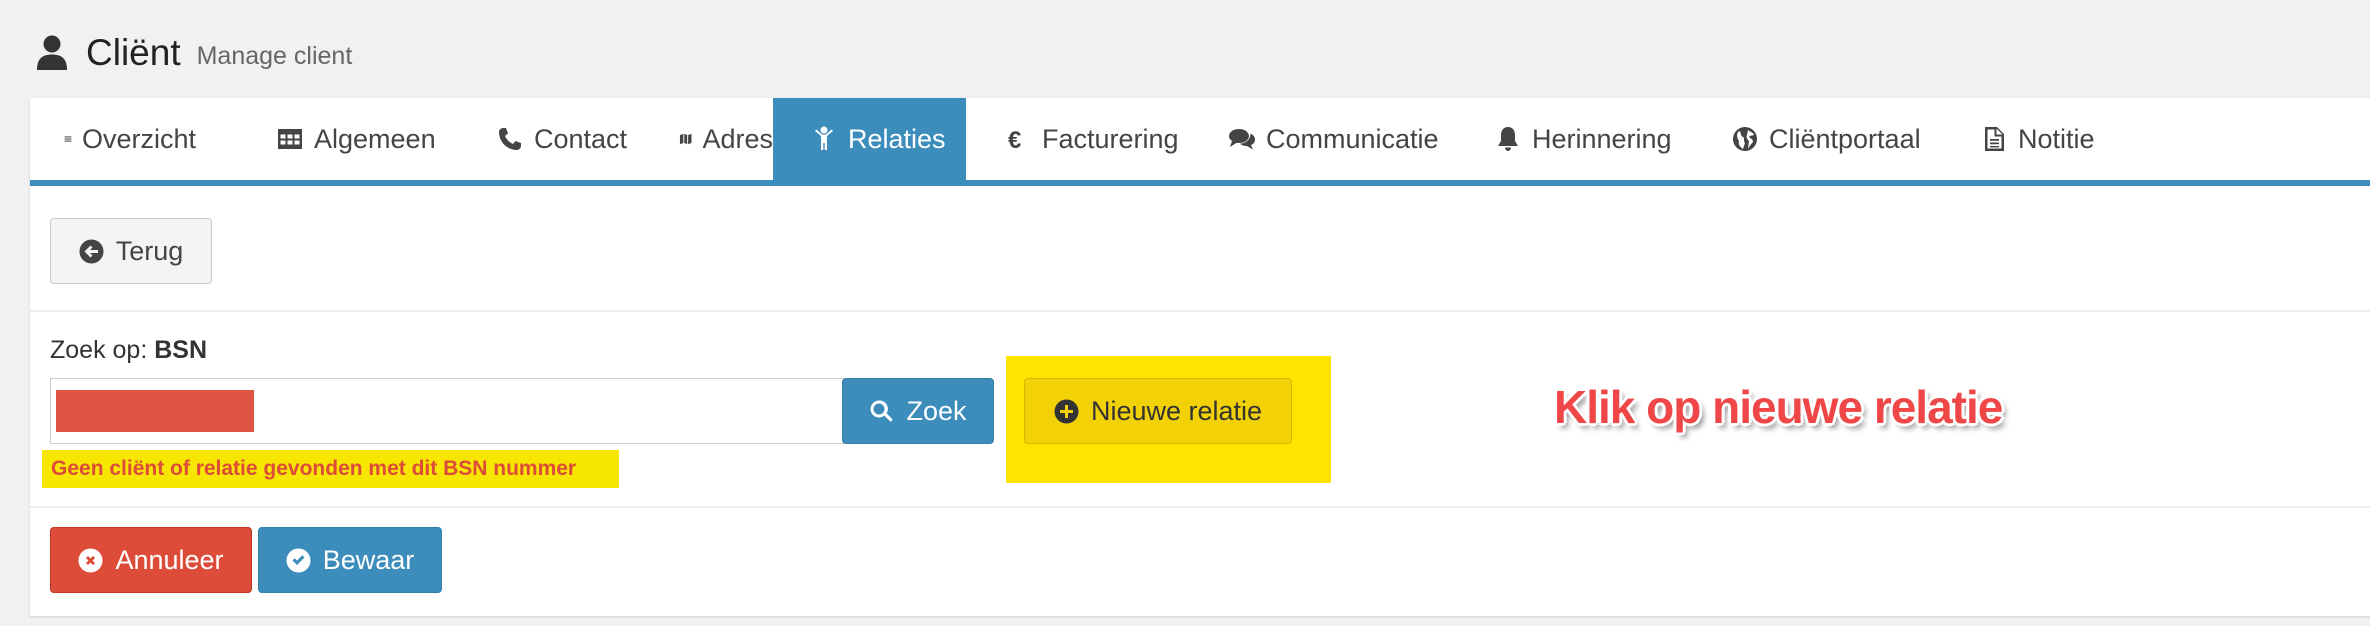 This screenshot has height=626, width=2370. What do you see at coordinates (1066, 411) in the screenshot?
I see `plus-circle-icon` at bounding box center [1066, 411].